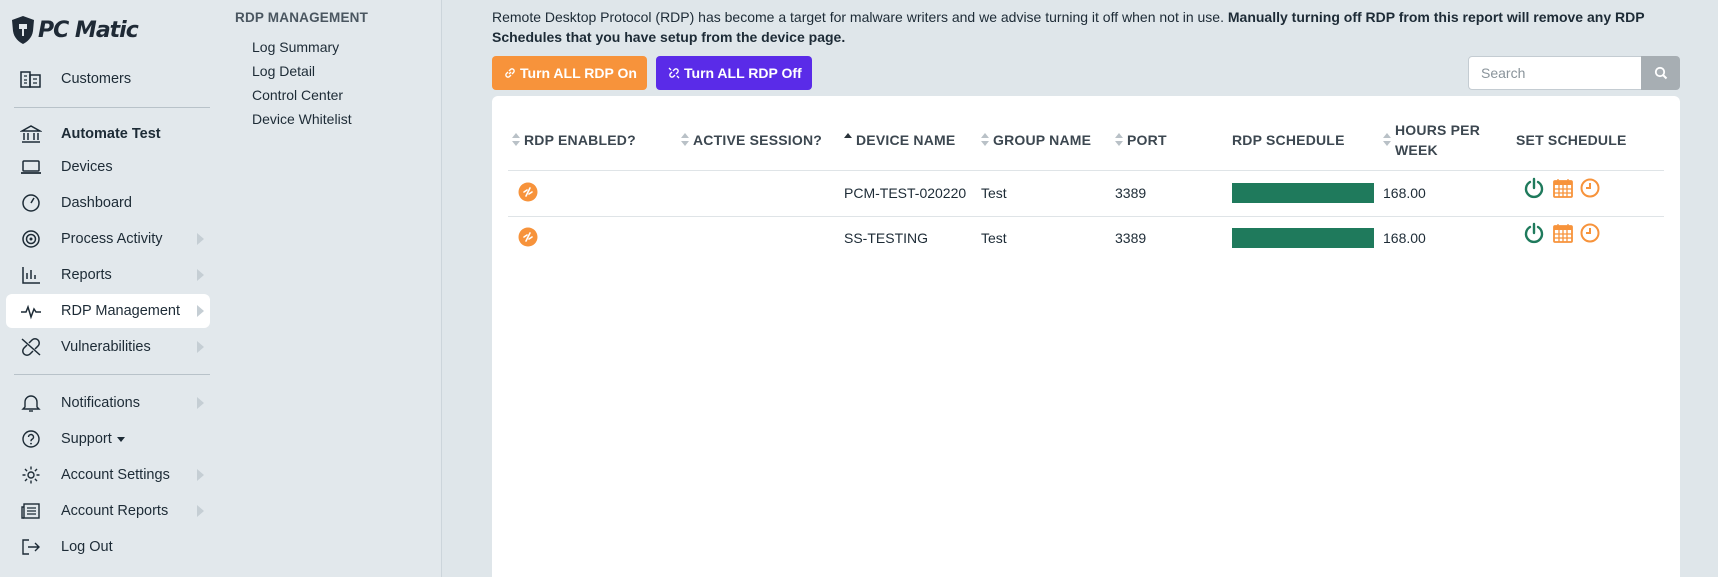  I want to click on gauge-icon, so click(31, 203).